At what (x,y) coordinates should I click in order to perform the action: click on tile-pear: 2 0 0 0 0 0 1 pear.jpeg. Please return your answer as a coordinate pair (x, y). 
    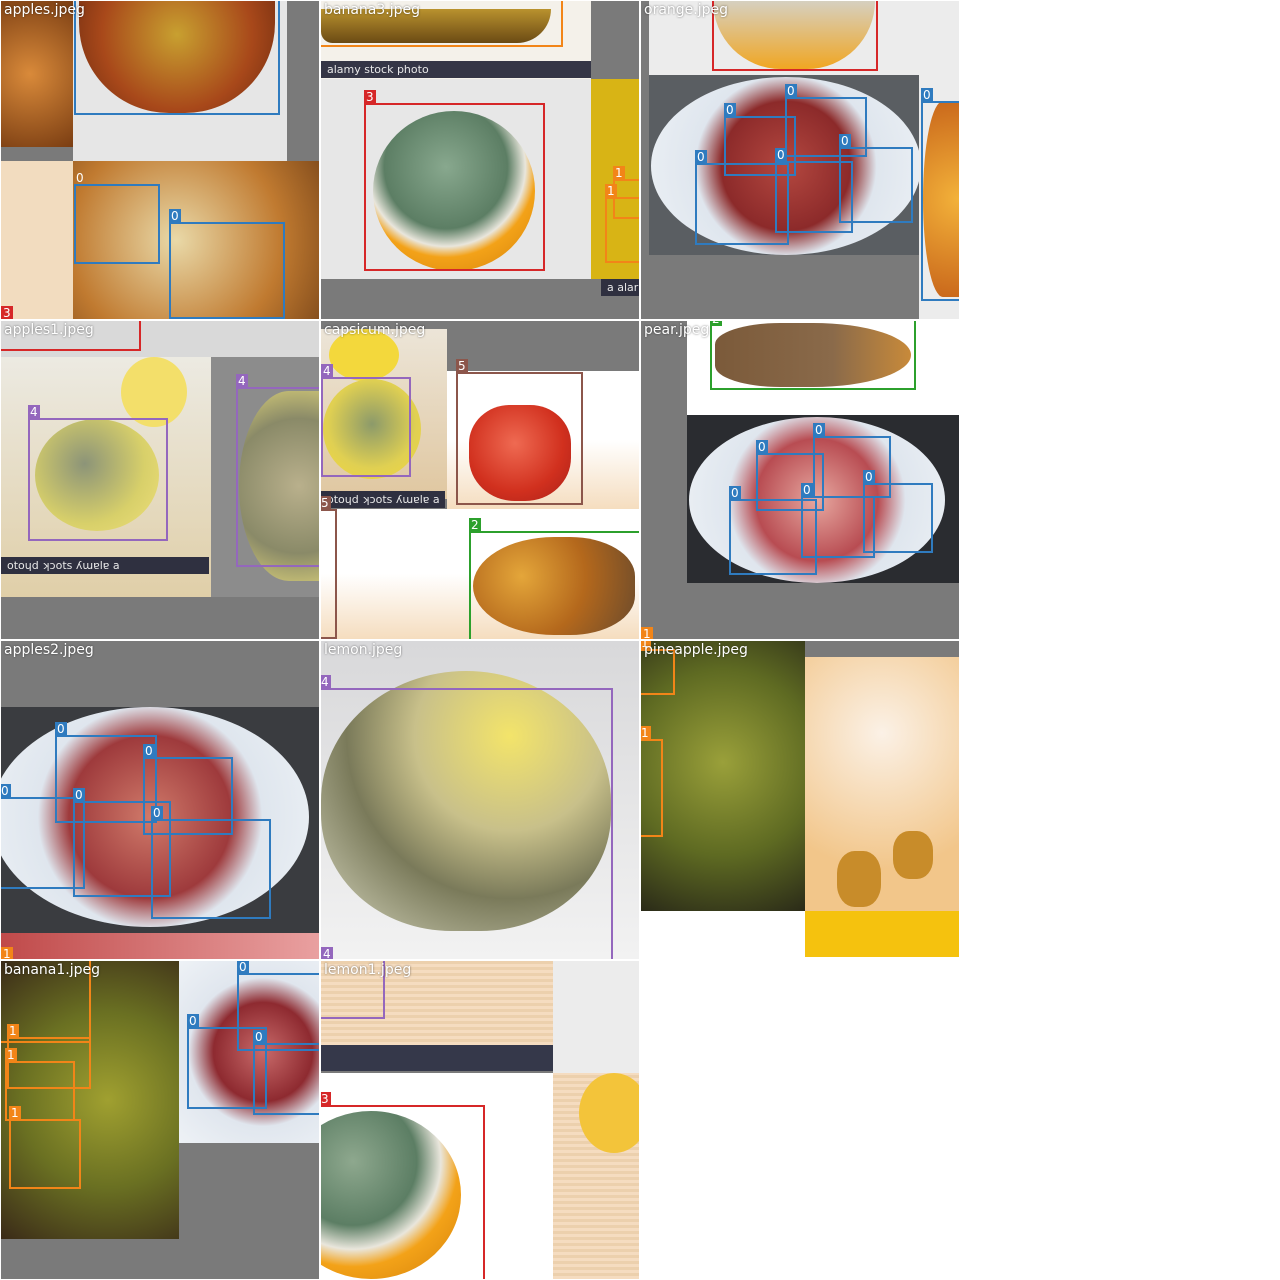
    Looking at the image, I should click on (800, 480).